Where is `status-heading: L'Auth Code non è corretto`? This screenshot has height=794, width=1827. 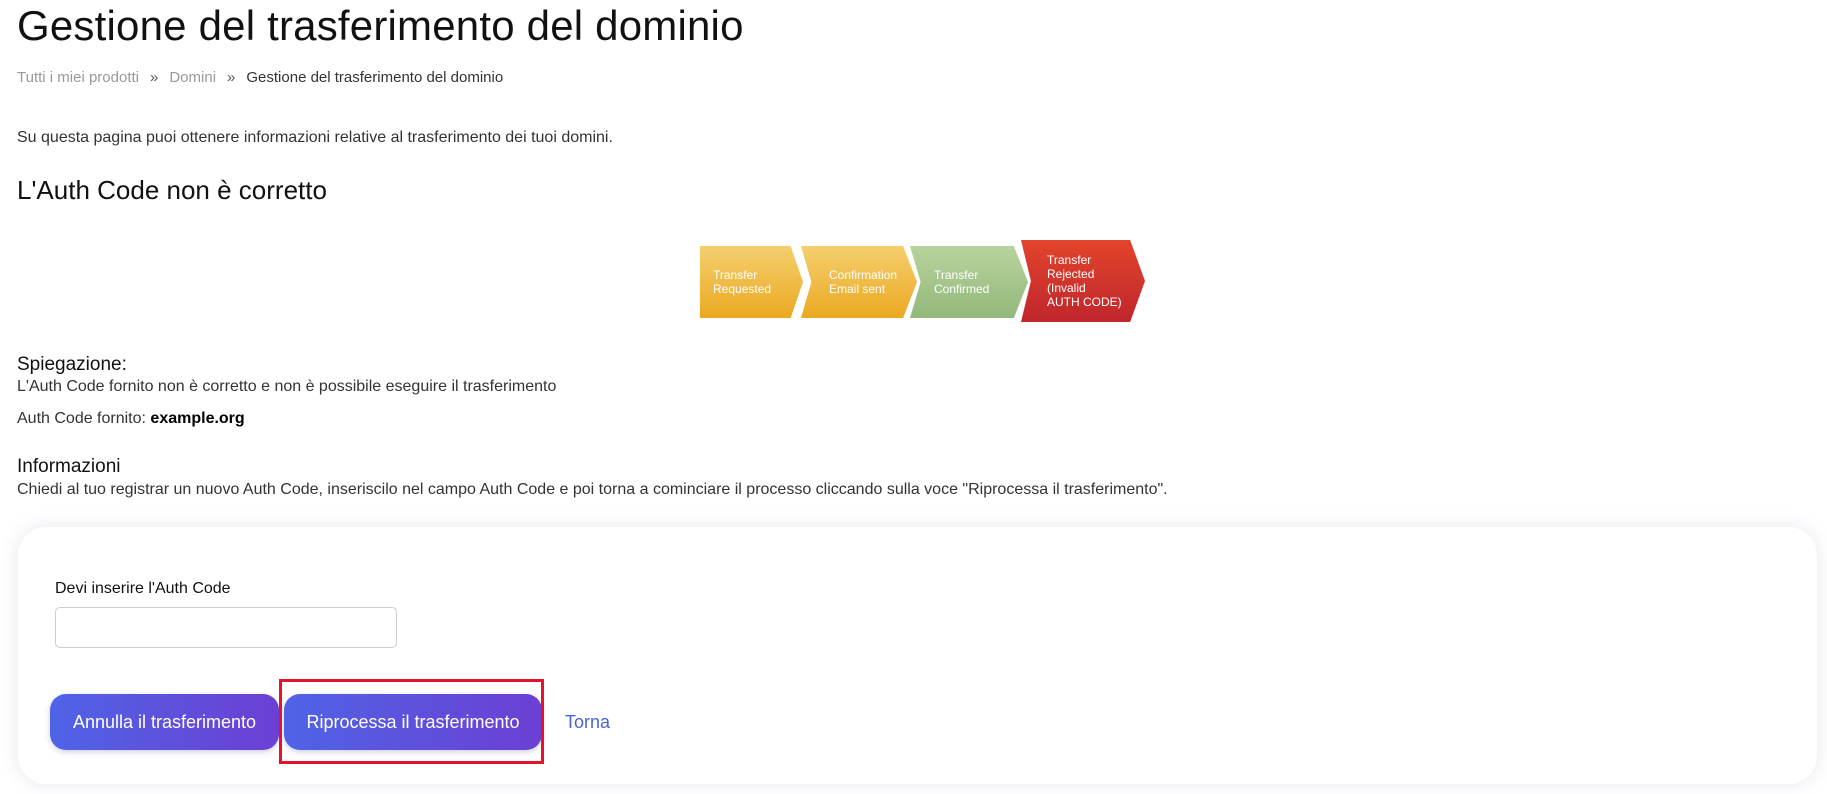 status-heading: L'Auth Code non è corretto is located at coordinates (172, 190).